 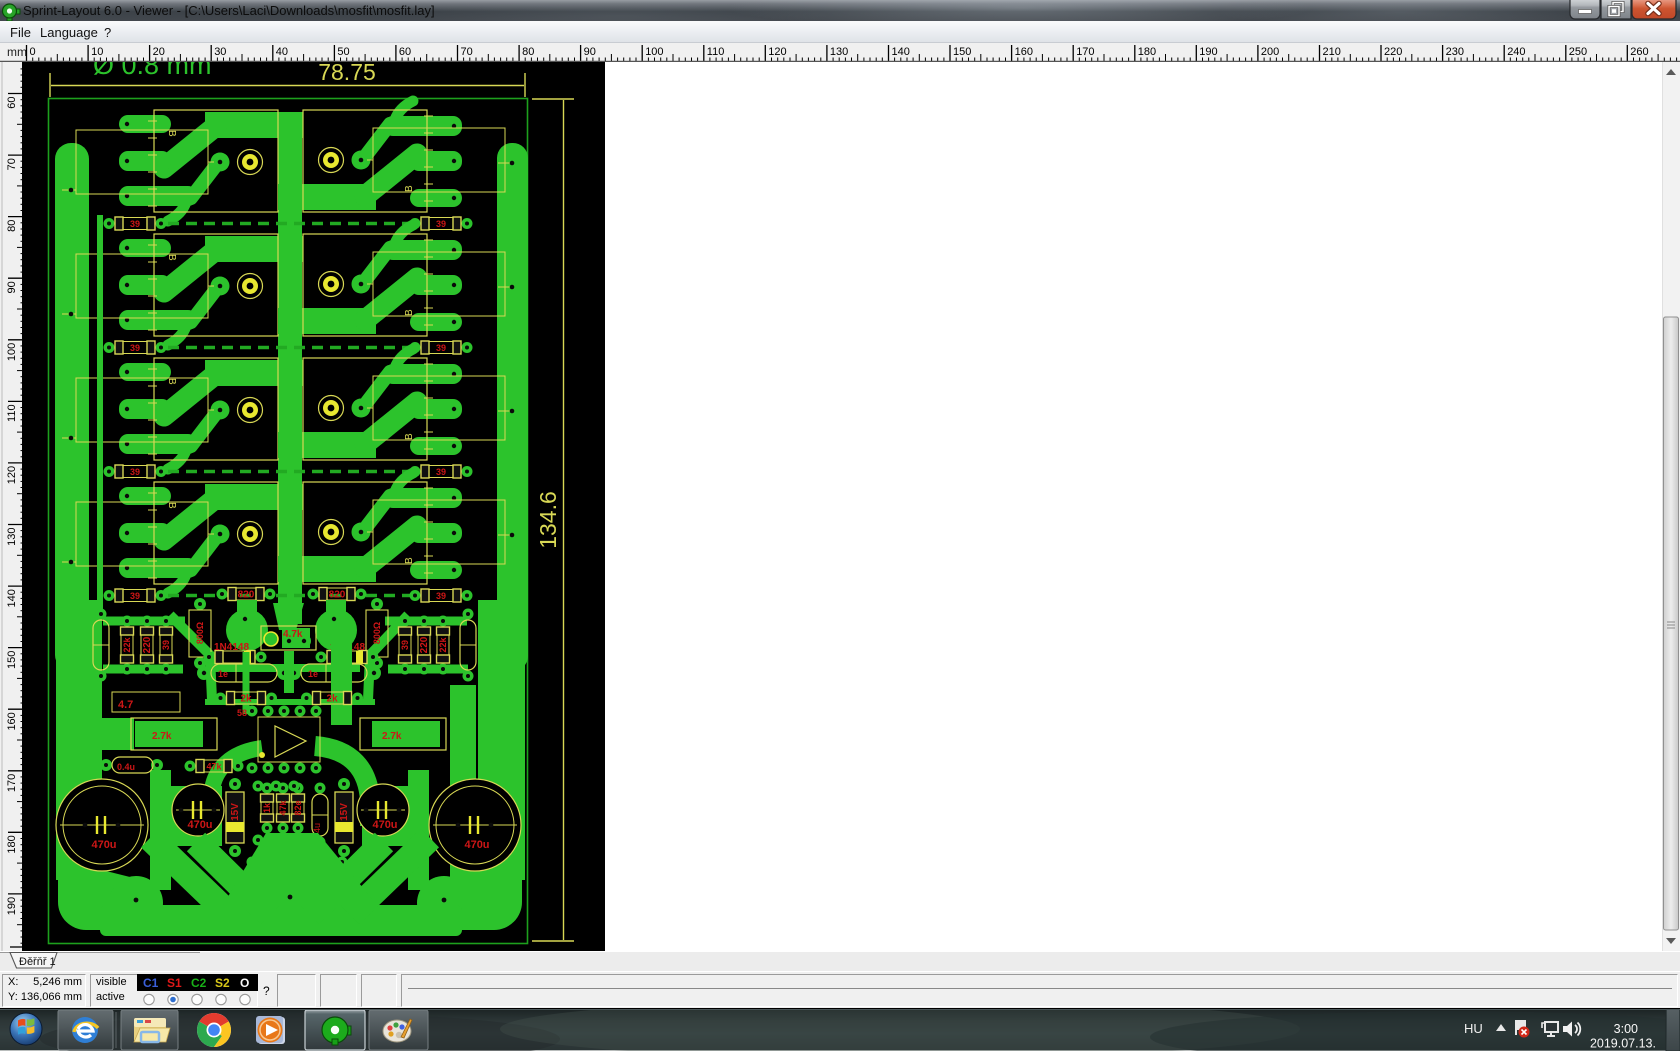 I want to click on svg-text: 134.6, so click(x=548, y=520).